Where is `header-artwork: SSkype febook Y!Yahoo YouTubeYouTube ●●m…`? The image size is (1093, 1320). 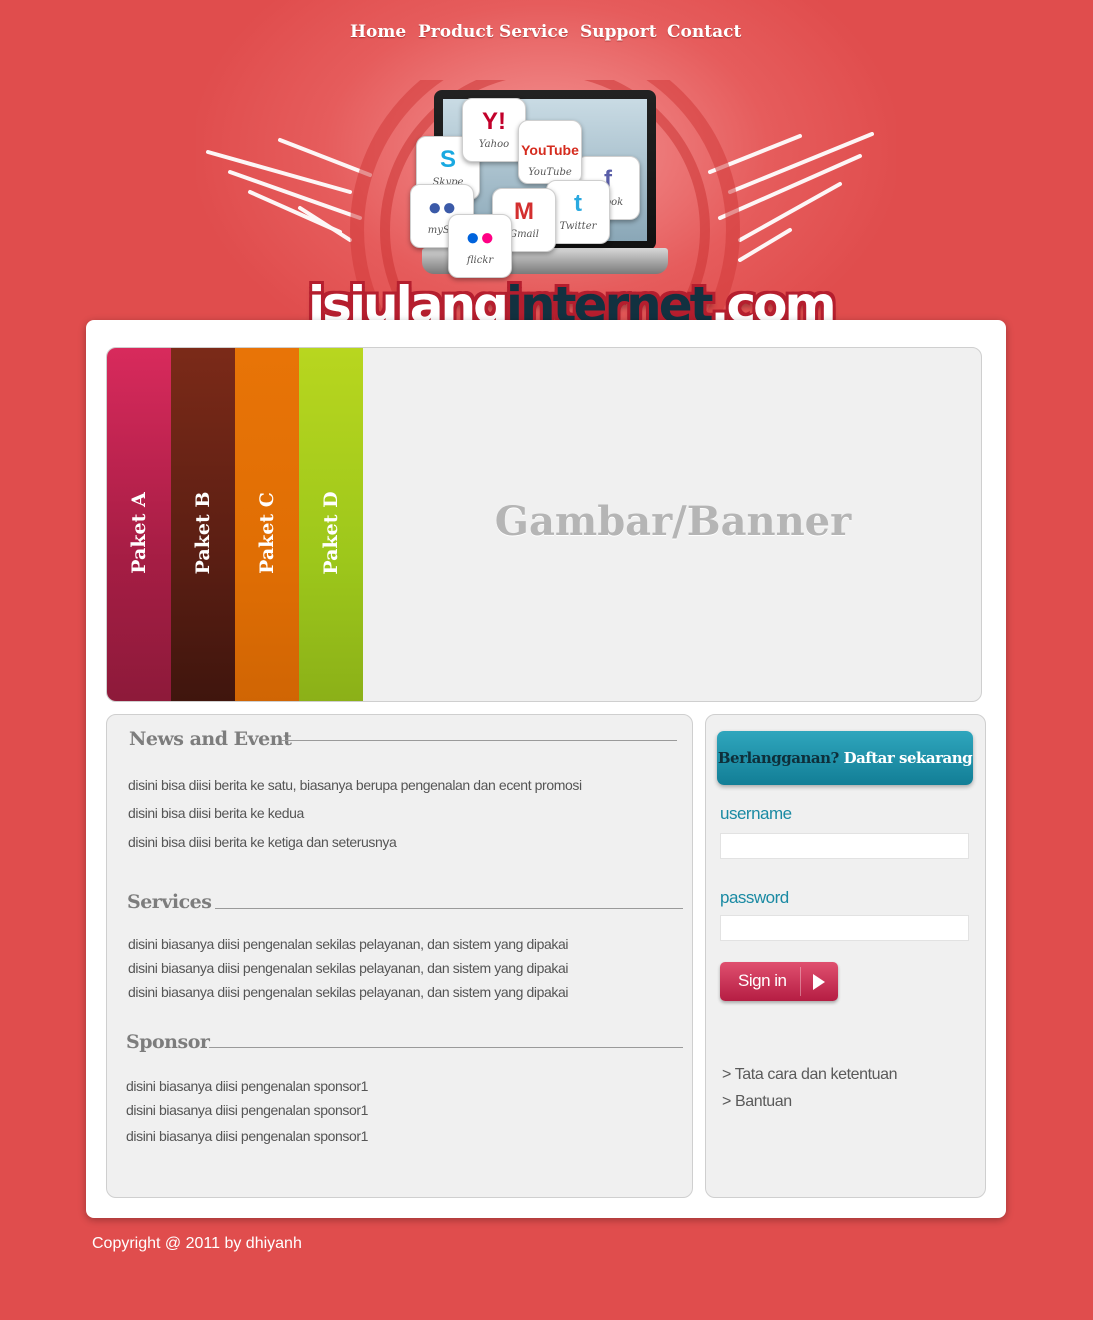
header-artwork: SSkype febook Y!Yahoo YouTubeYouTube ●●m… is located at coordinates (545, 215).